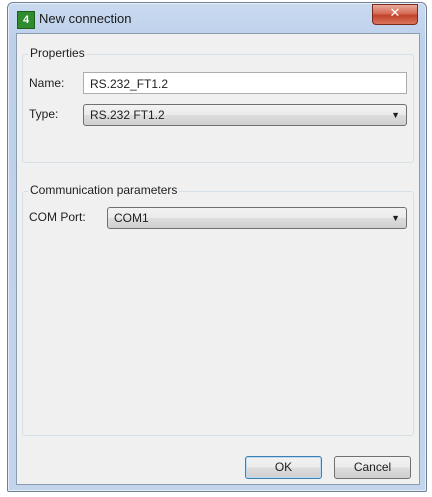 Image resolution: width=432 pixels, height=497 pixels. What do you see at coordinates (257, 218) in the screenshot?
I see `com-port-dropdown: COM1 ▼` at bounding box center [257, 218].